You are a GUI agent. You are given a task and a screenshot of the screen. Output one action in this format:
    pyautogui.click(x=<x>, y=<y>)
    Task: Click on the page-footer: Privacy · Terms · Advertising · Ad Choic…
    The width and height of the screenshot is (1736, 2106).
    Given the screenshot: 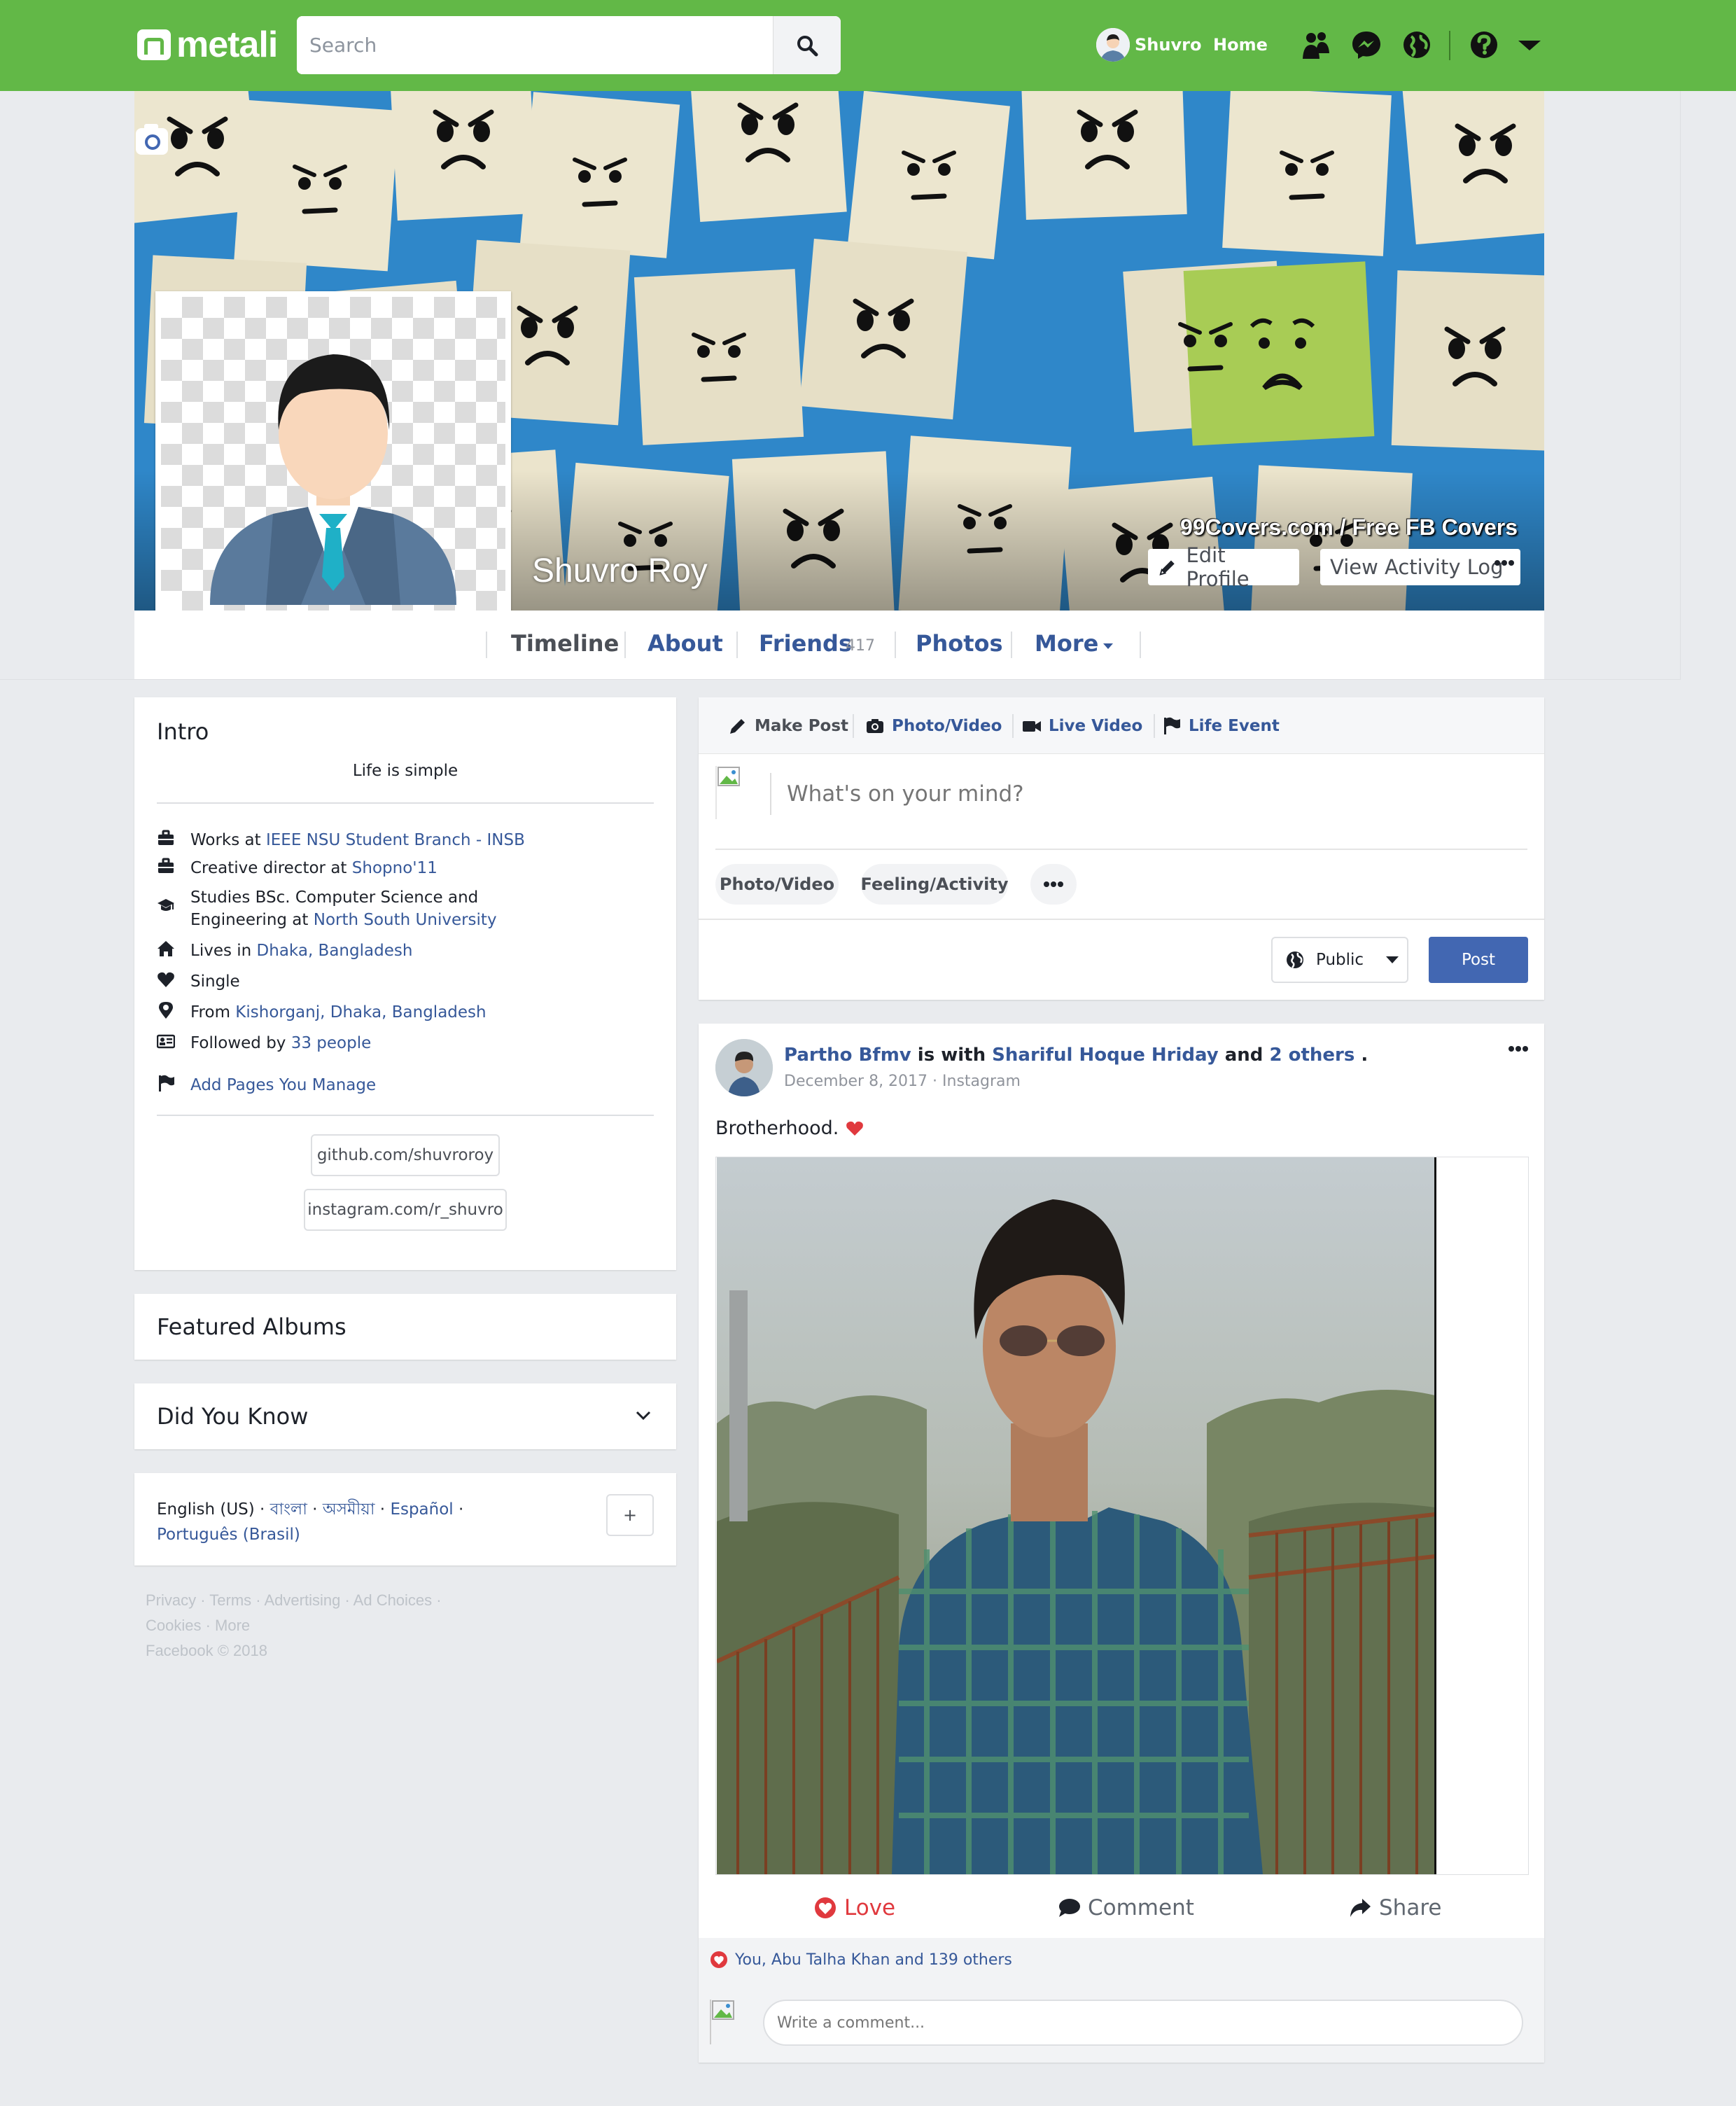 What is the action you would take?
    pyautogui.click(x=294, y=1626)
    